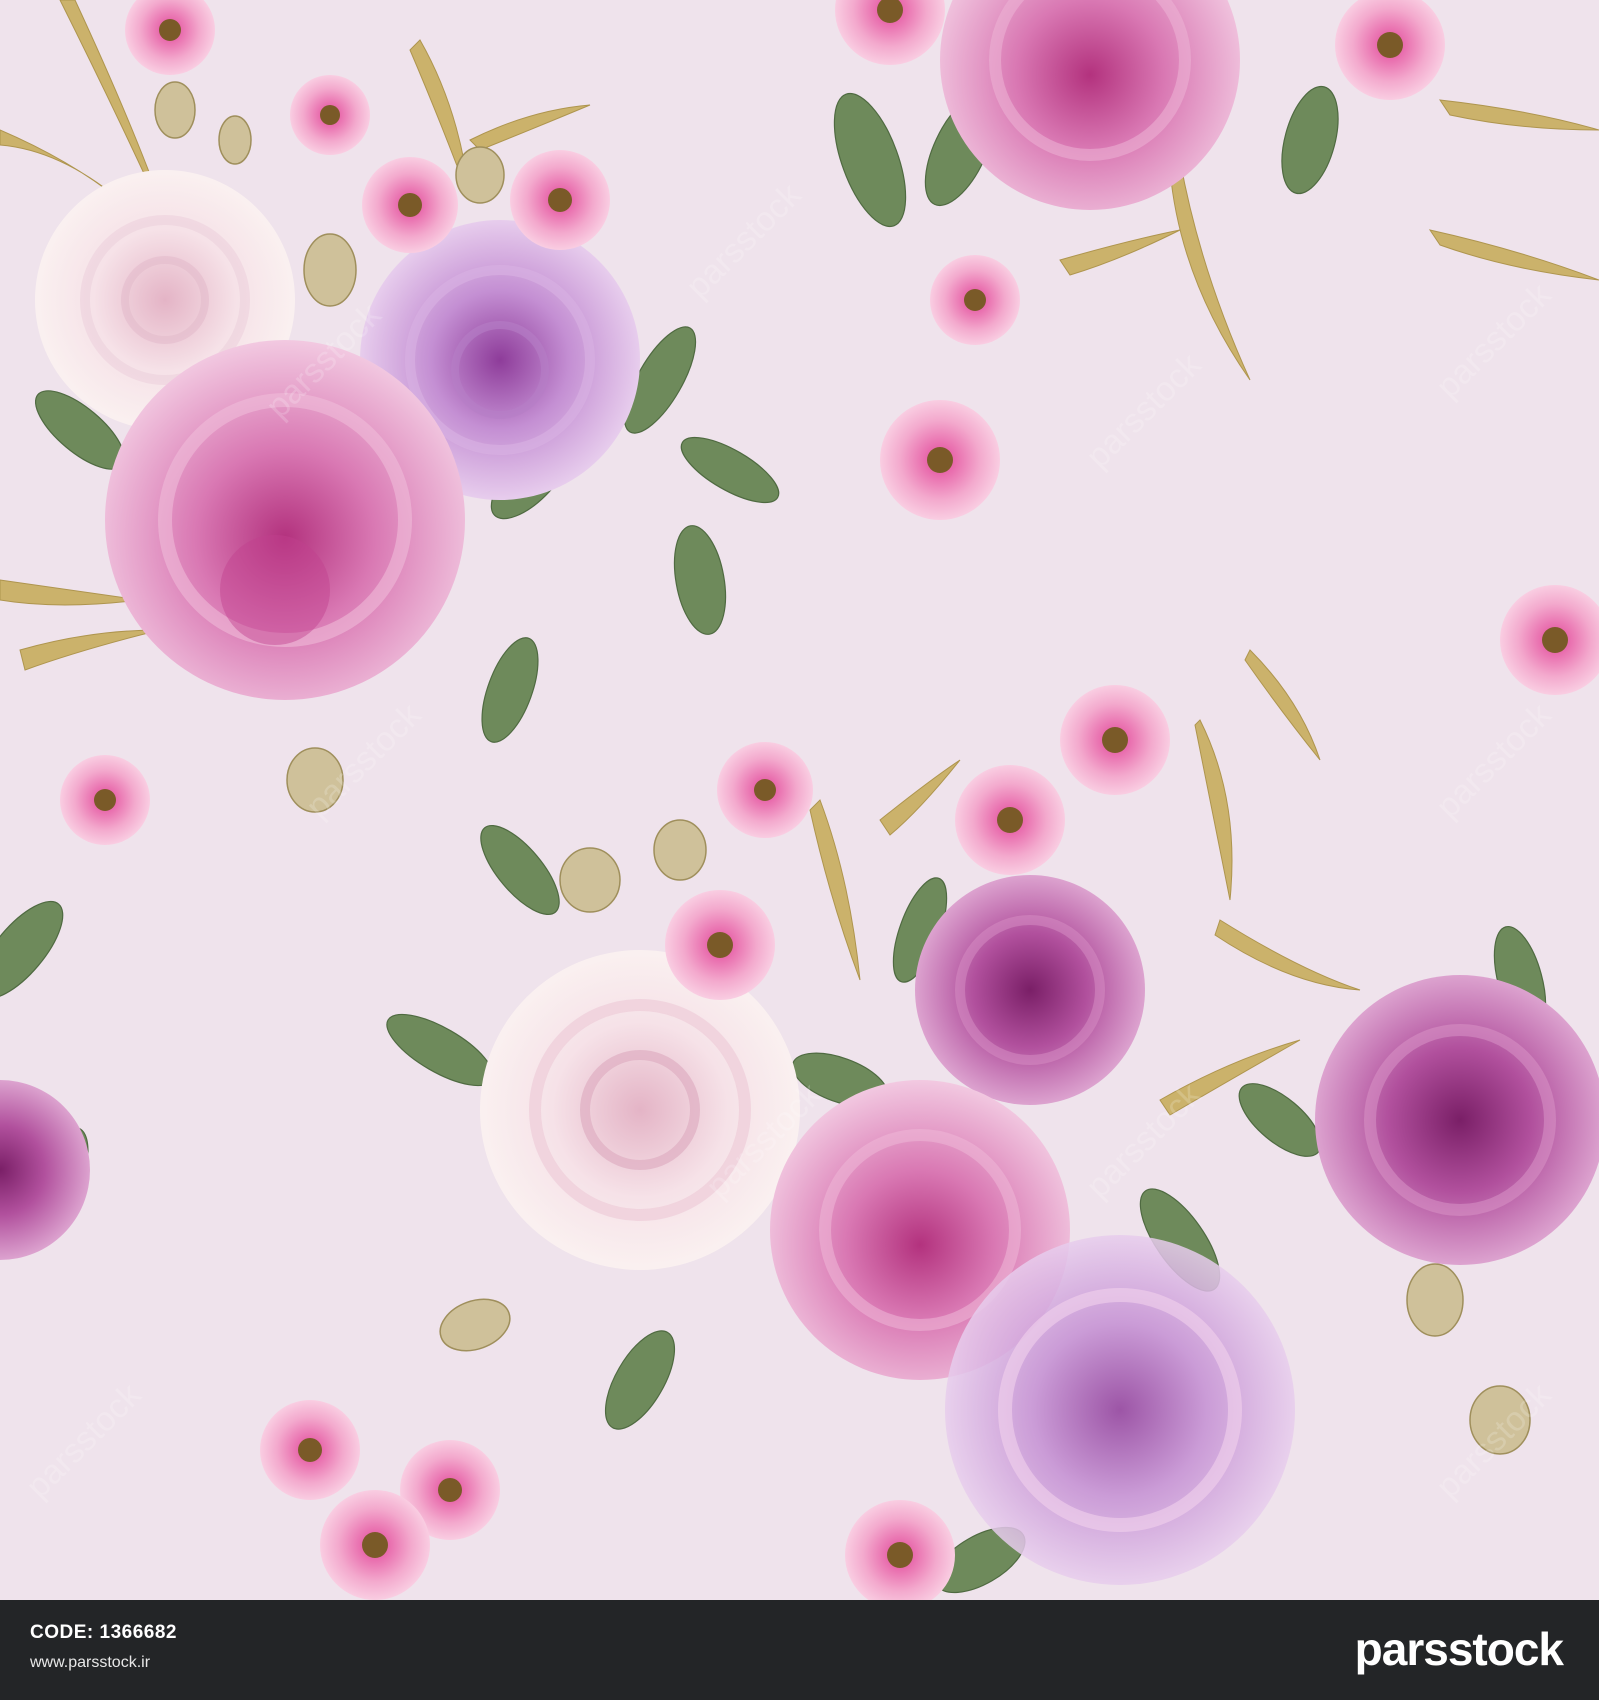 This screenshot has height=1700, width=1599. I want to click on brand-logo-text: parsstock, so click(1459, 1649).